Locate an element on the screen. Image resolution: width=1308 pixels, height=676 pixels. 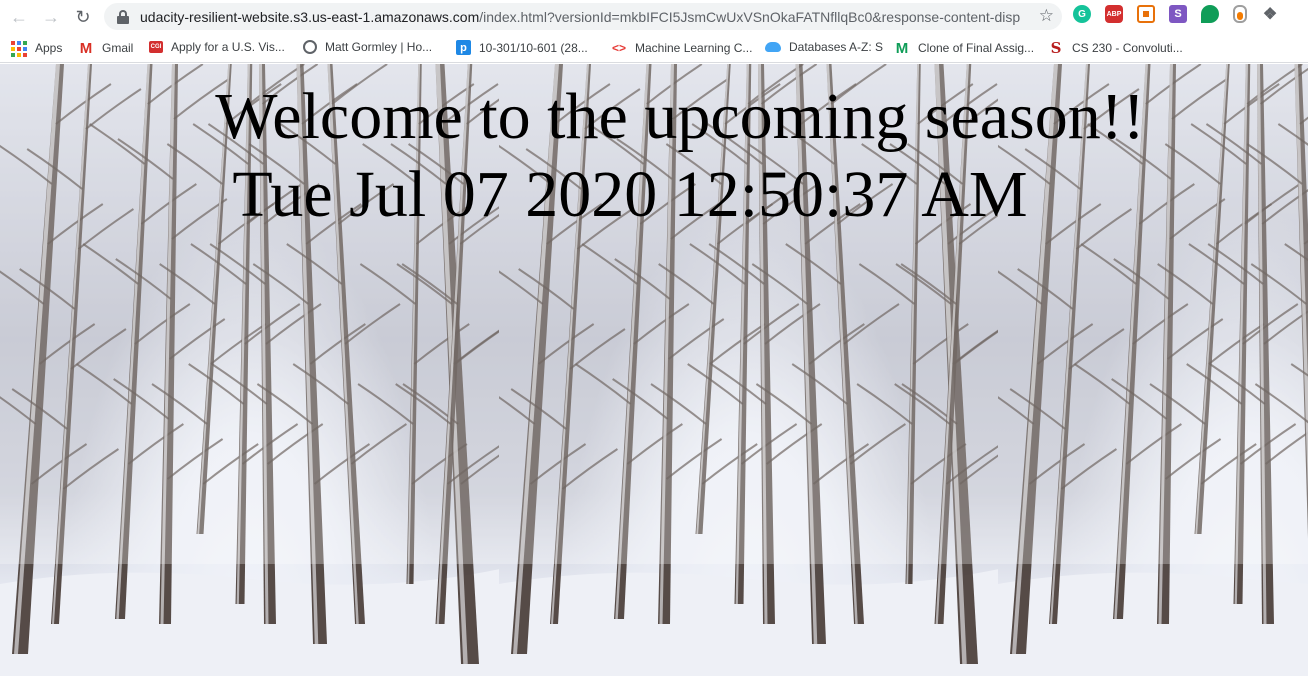
extensions-area: G ABP S ❖ is located at coordinates (1183, 14).